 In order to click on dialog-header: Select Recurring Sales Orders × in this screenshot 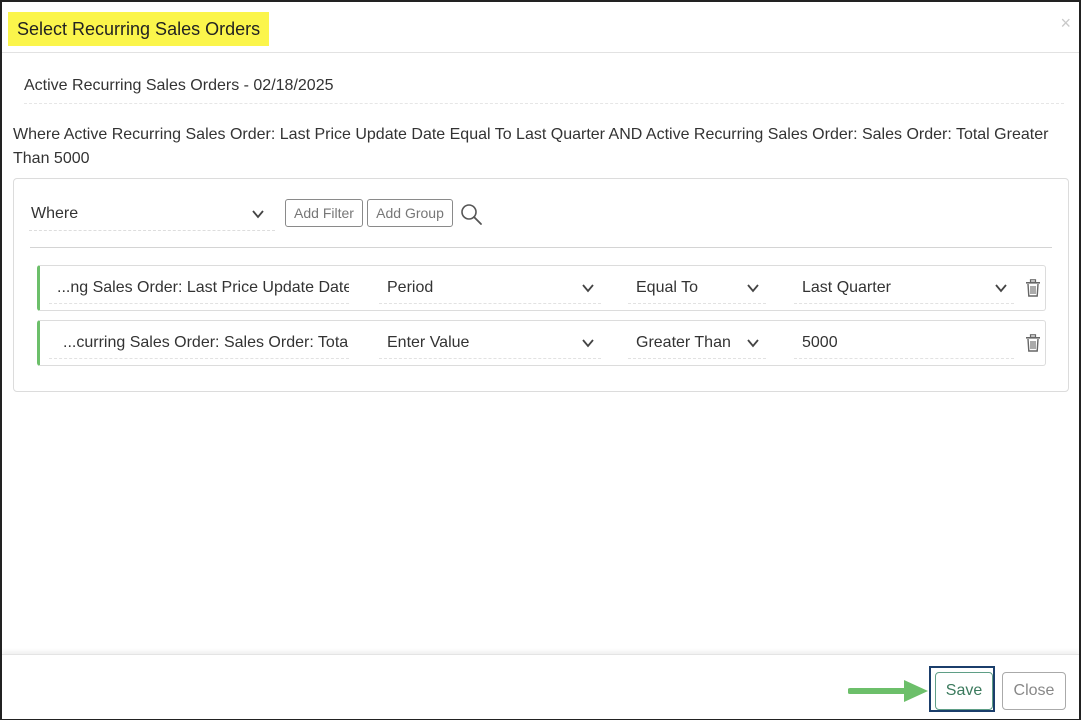, I will do `click(540, 27)`.